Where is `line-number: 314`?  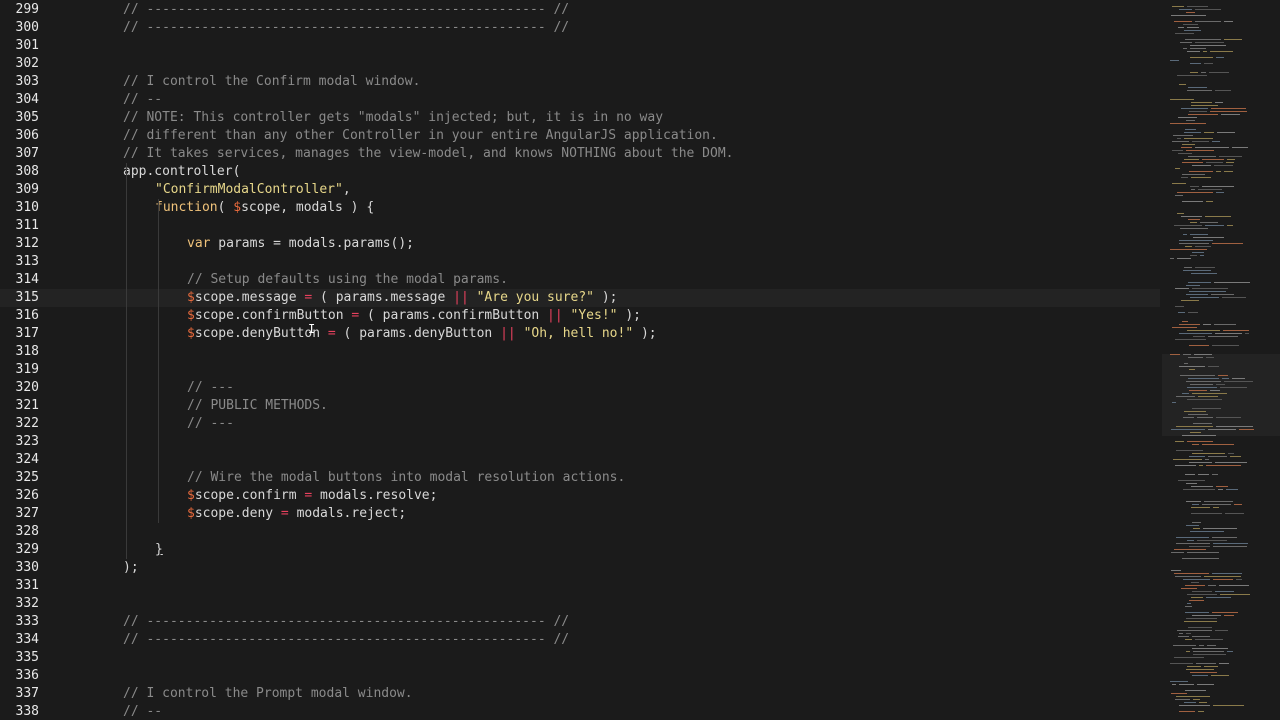 line-number: 314 is located at coordinates (19, 280).